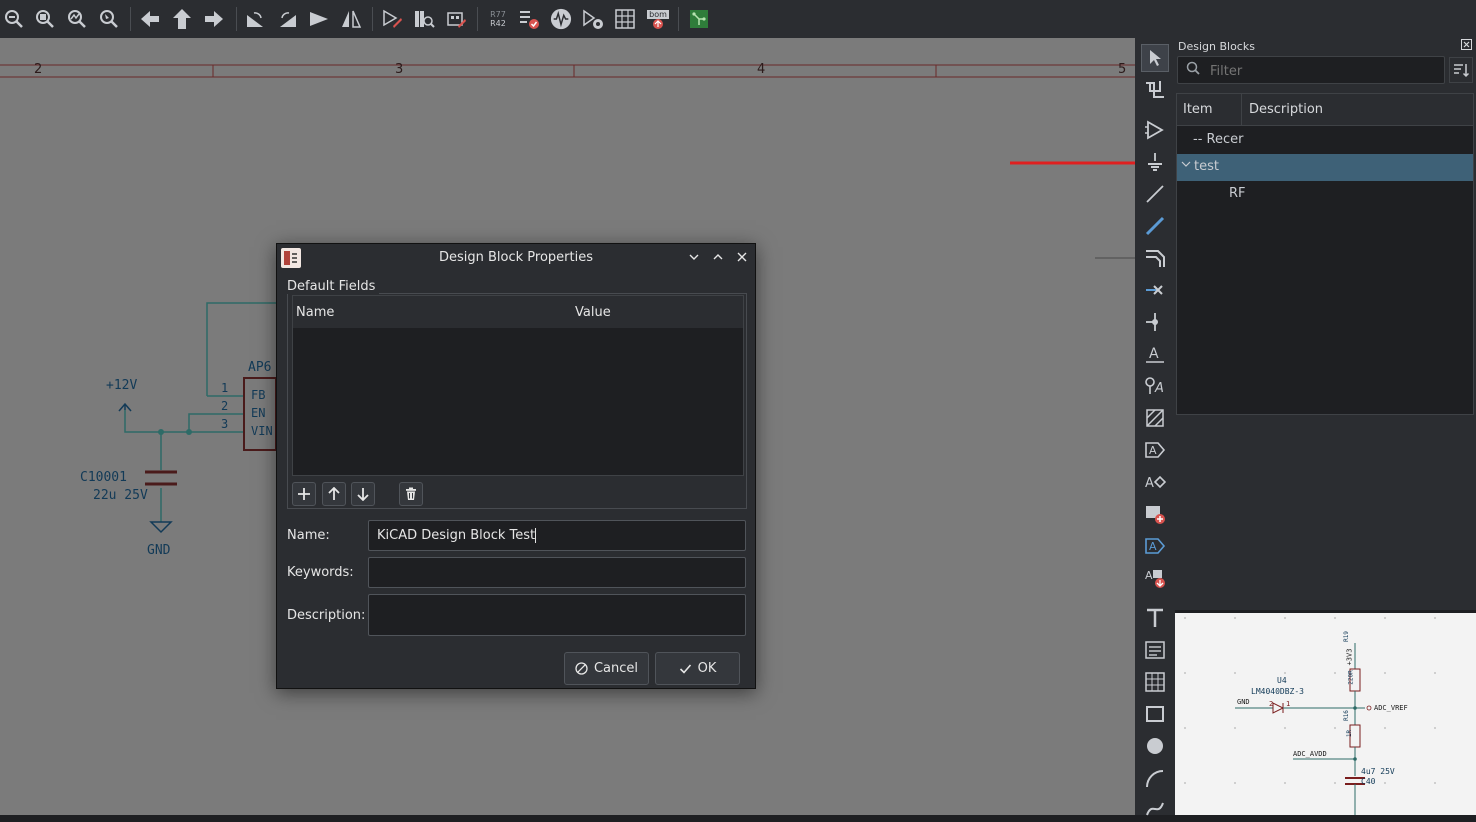 This screenshot has width=1476, height=822. What do you see at coordinates (182, 19) in the screenshot?
I see `navigate-up-icon` at bounding box center [182, 19].